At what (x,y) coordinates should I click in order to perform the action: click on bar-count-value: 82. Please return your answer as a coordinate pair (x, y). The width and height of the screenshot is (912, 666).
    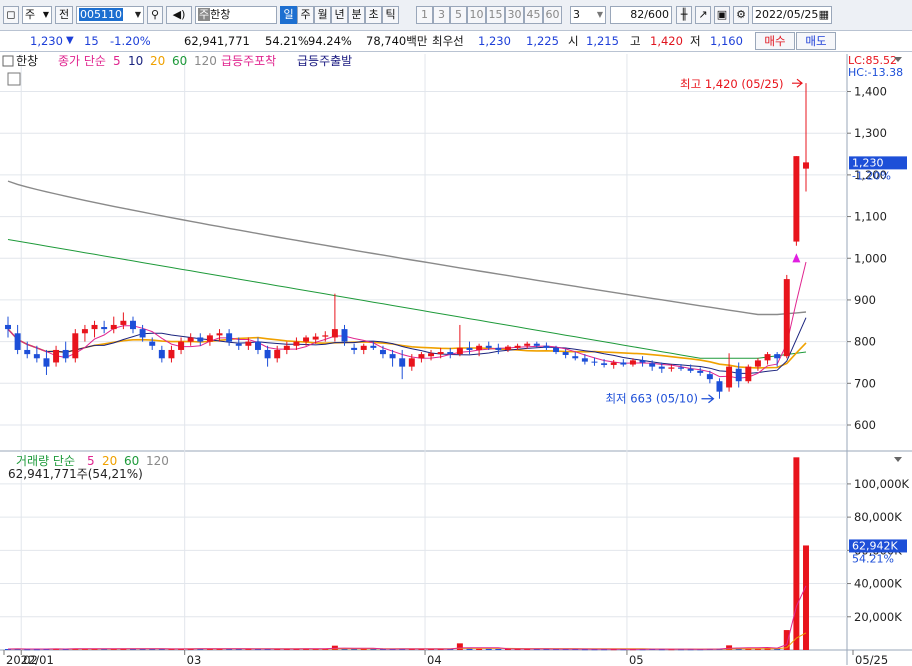
    Looking at the image, I should click on (637, 14).